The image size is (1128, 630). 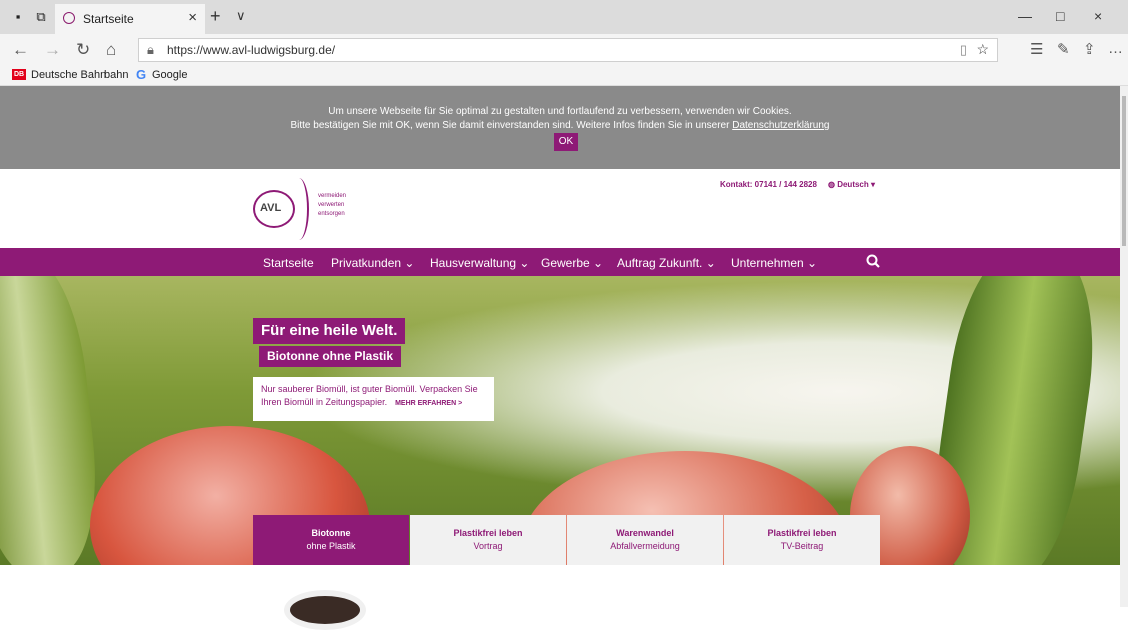 What do you see at coordinates (645, 546) in the screenshot?
I see `card-subtitle: Abfallvermeidung` at bounding box center [645, 546].